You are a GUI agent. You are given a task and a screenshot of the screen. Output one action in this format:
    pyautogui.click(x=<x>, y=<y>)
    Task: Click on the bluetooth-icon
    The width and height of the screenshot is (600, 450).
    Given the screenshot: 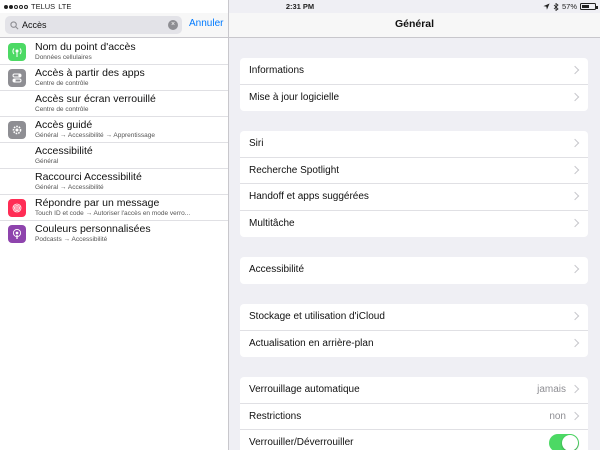 What is the action you would take?
    pyautogui.click(x=556, y=6)
    